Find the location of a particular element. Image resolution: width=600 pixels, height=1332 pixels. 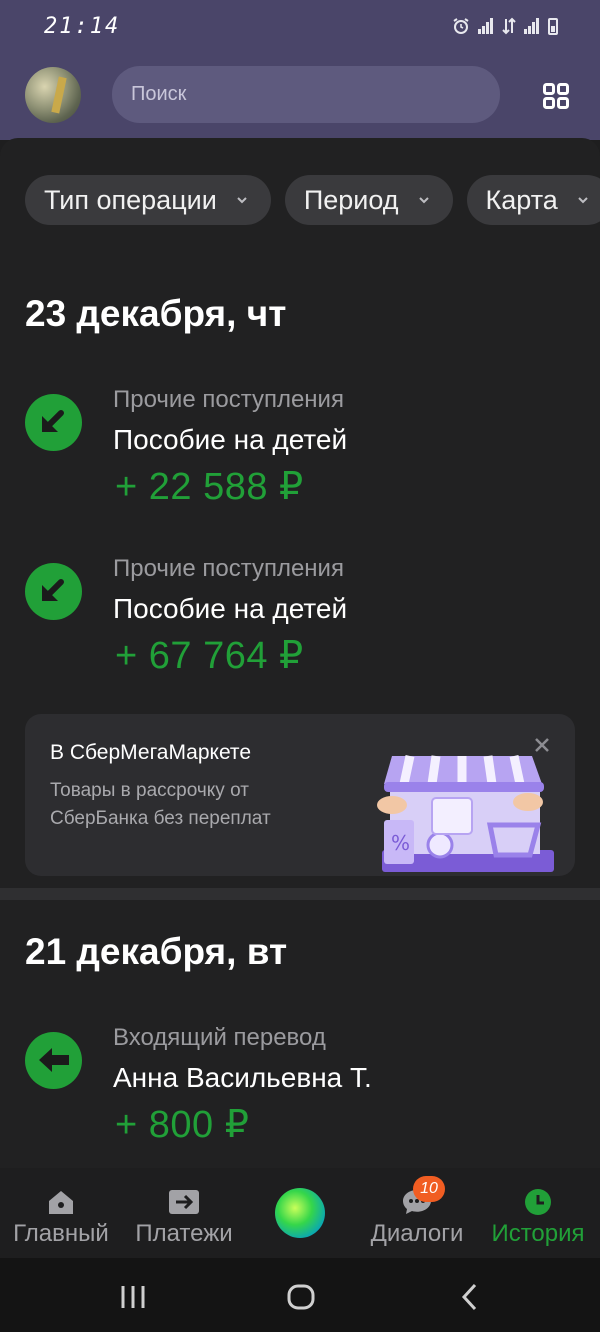

date-header: 23 декабря, чт is located at coordinates (156, 313).